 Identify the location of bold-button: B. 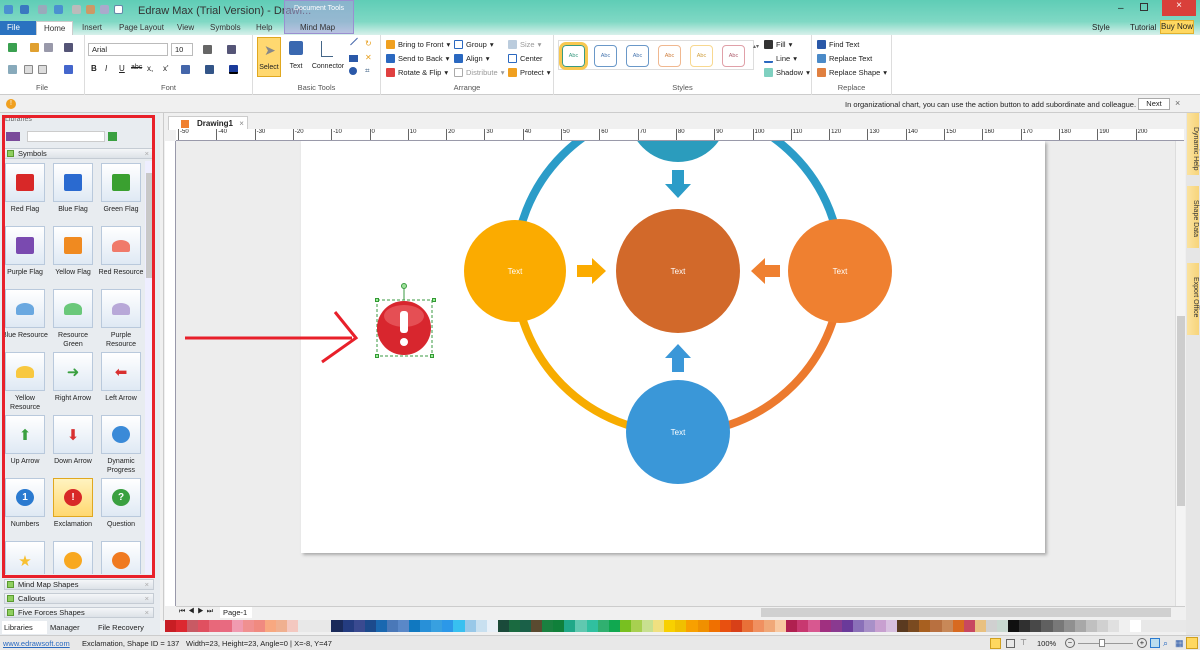
(94, 68).